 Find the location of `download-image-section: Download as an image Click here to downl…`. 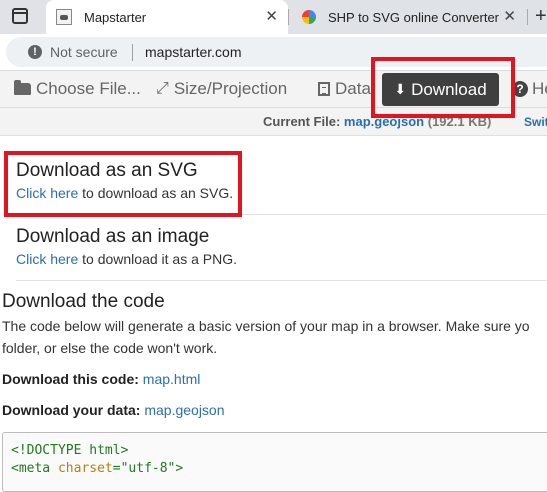

download-image-section: Download as an image Click here to downl… is located at coordinates (126, 246).